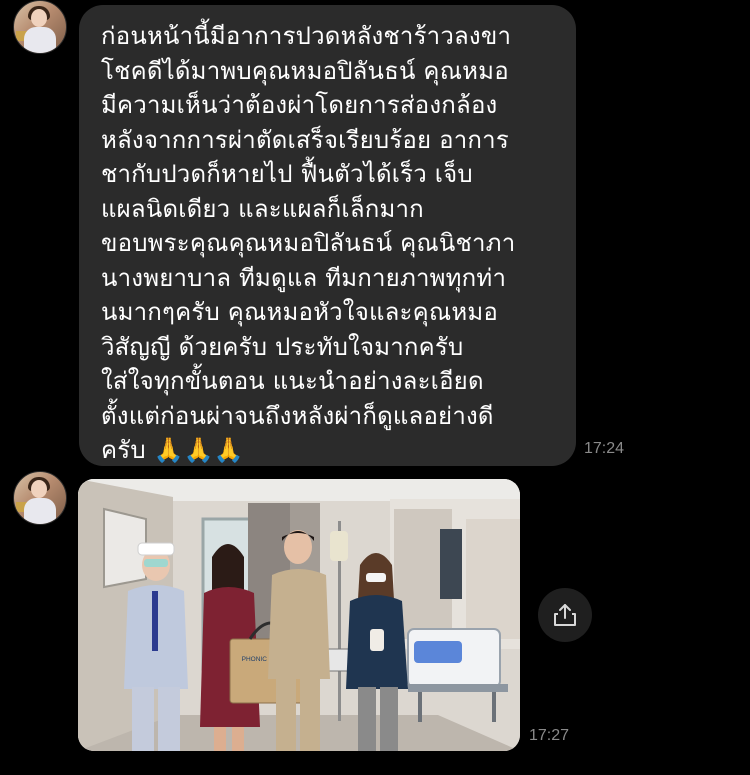 This screenshot has height=775, width=750. What do you see at coordinates (604, 448) in the screenshot?
I see `message-timestamp: 17:24` at bounding box center [604, 448].